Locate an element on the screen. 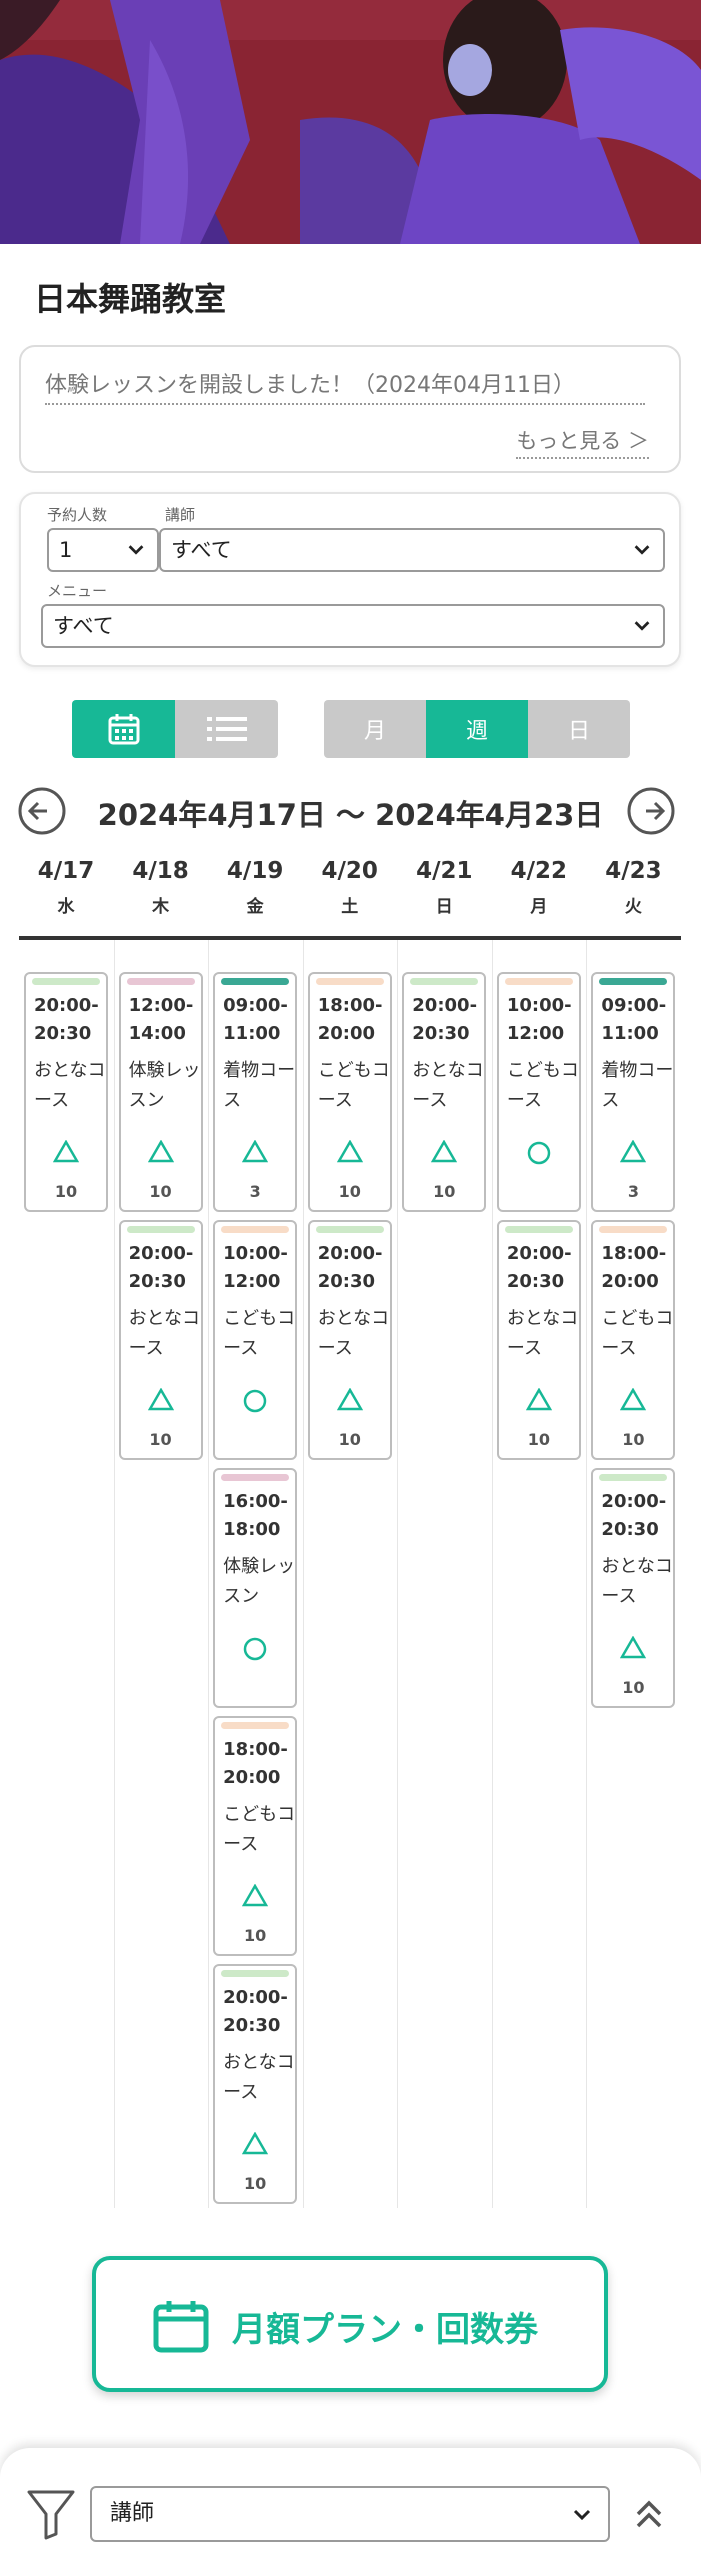  slot-time: 18:00- 20:00 is located at coordinates (350, 1020).